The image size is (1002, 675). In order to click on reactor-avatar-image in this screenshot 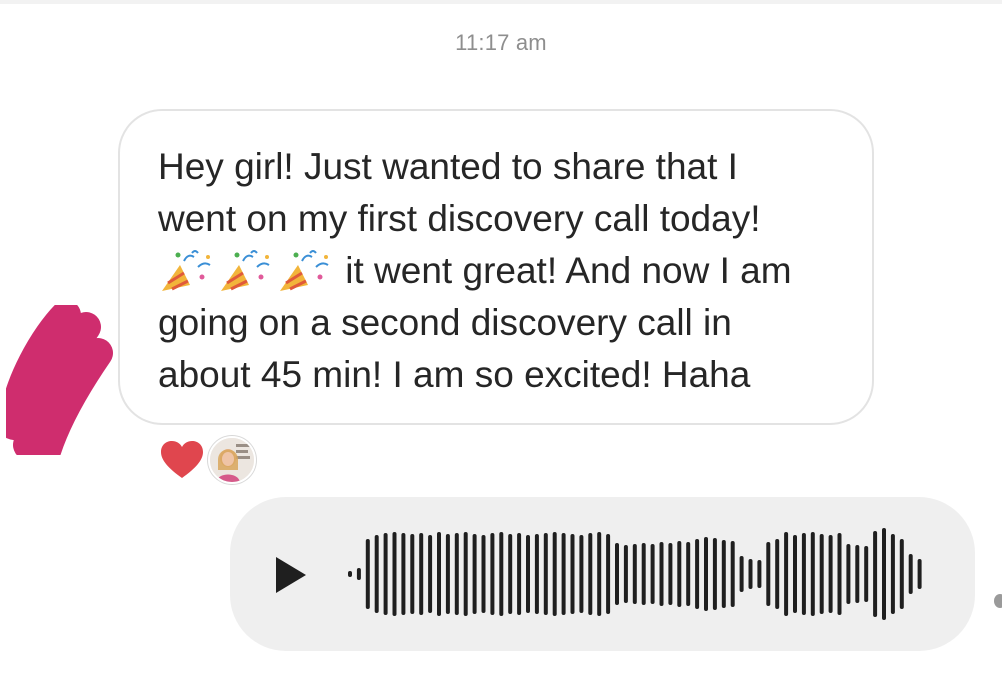, I will do `click(232, 460)`.